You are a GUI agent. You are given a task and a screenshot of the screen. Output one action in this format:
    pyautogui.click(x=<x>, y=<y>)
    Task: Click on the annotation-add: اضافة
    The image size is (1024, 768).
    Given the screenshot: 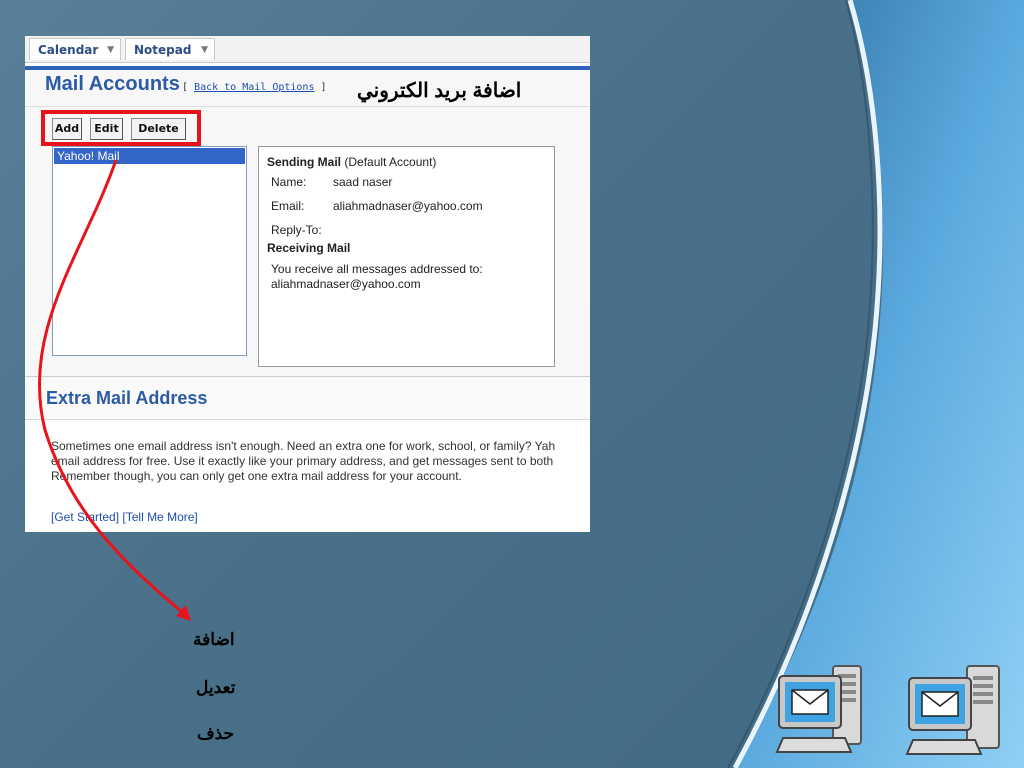 What is the action you would take?
    pyautogui.click(x=214, y=639)
    